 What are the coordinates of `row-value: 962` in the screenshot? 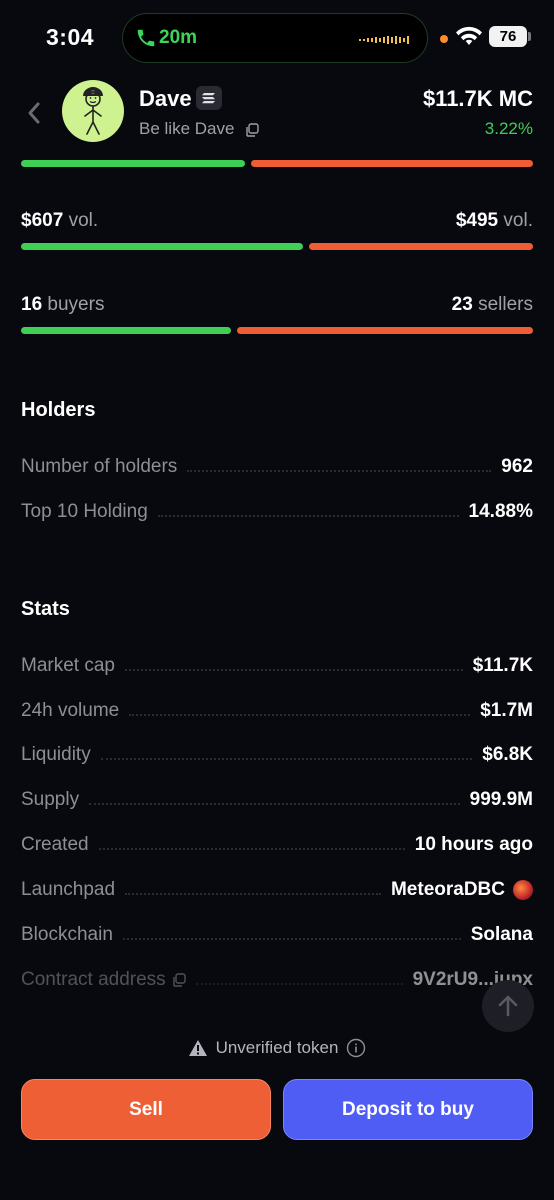 It's located at (517, 466).